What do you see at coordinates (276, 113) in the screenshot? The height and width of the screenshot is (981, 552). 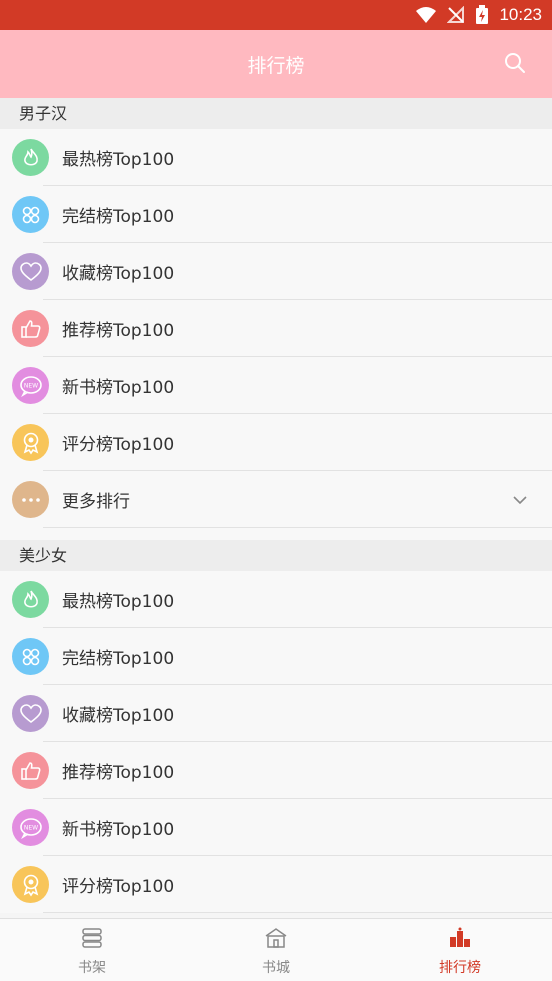 I see `section-header: 男子汉` at bounding box center [276, 113].